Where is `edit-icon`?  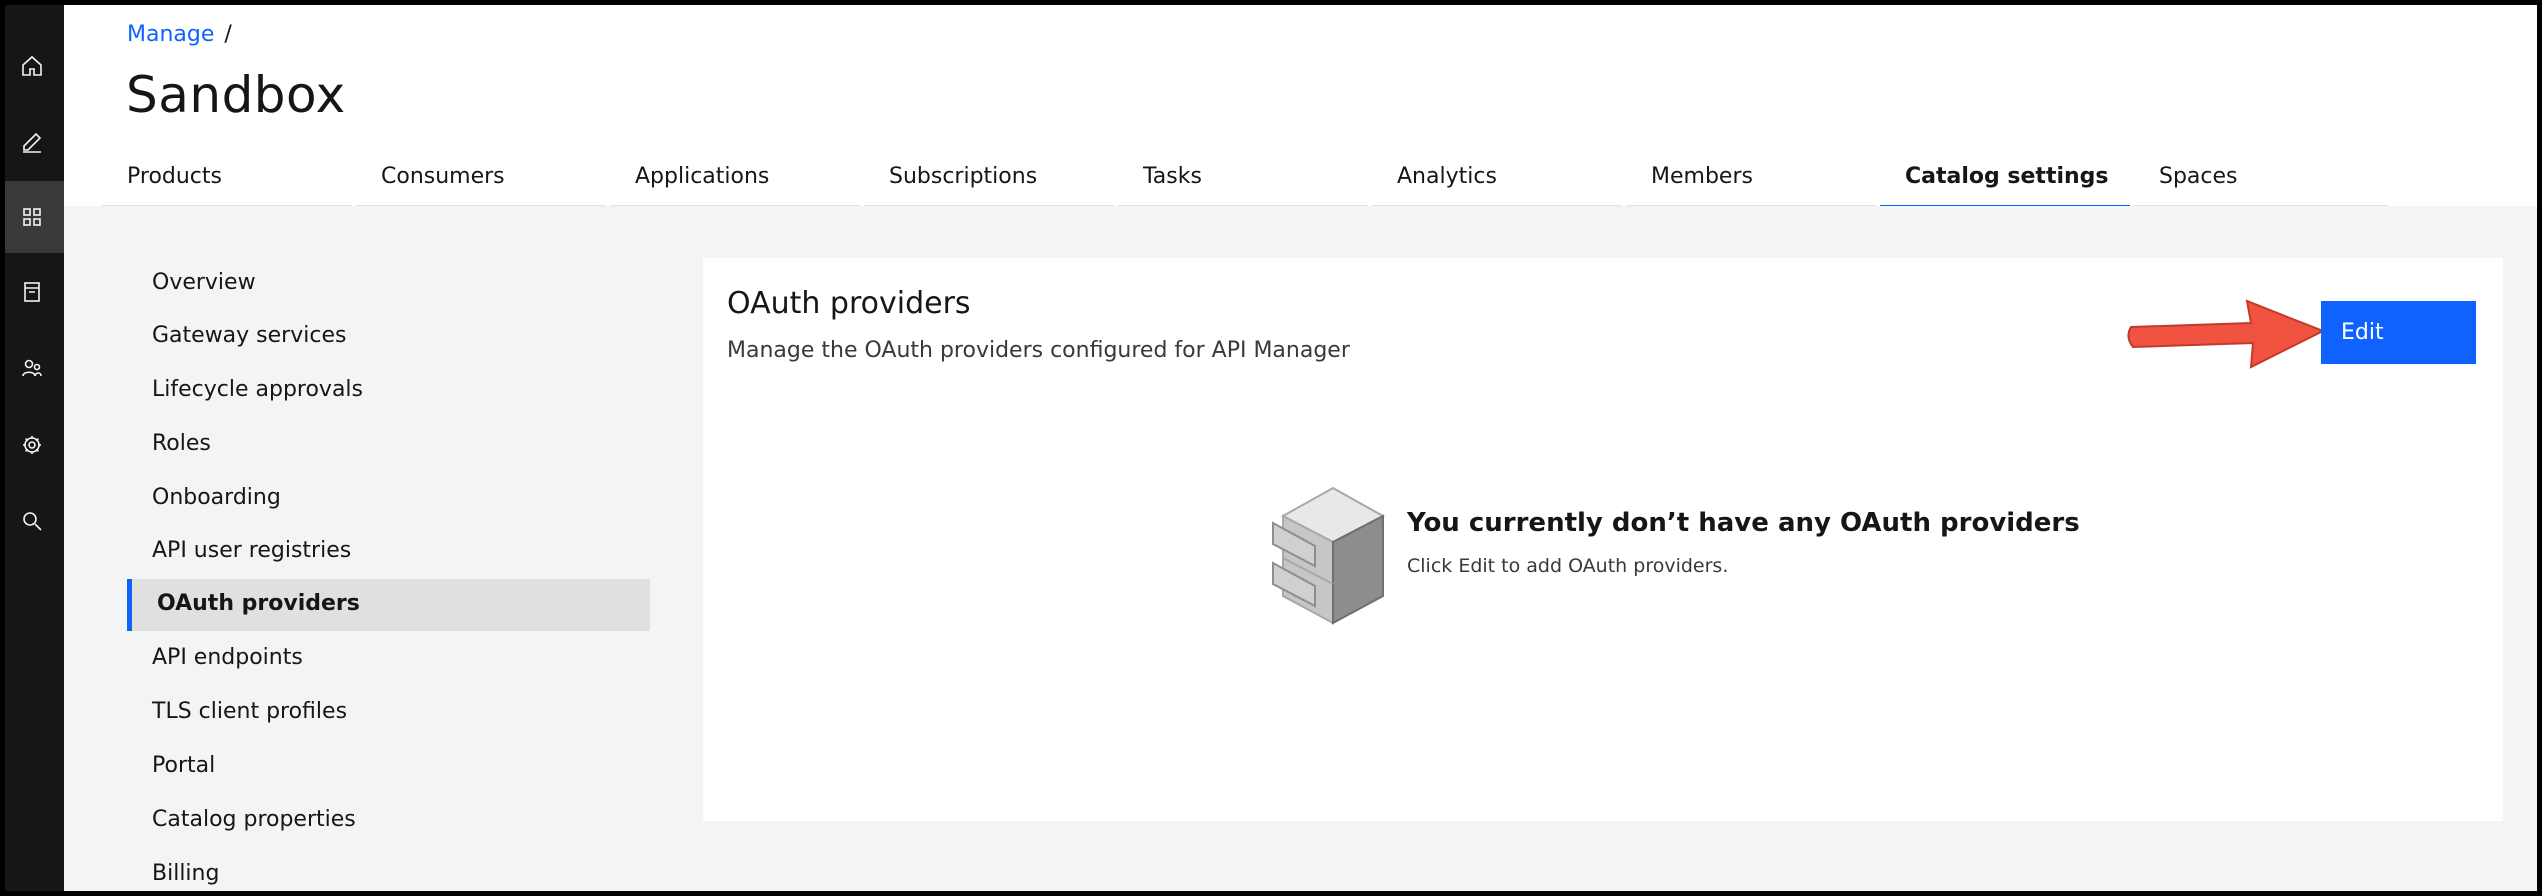
edit-icon is located at coordinates (32, 142).